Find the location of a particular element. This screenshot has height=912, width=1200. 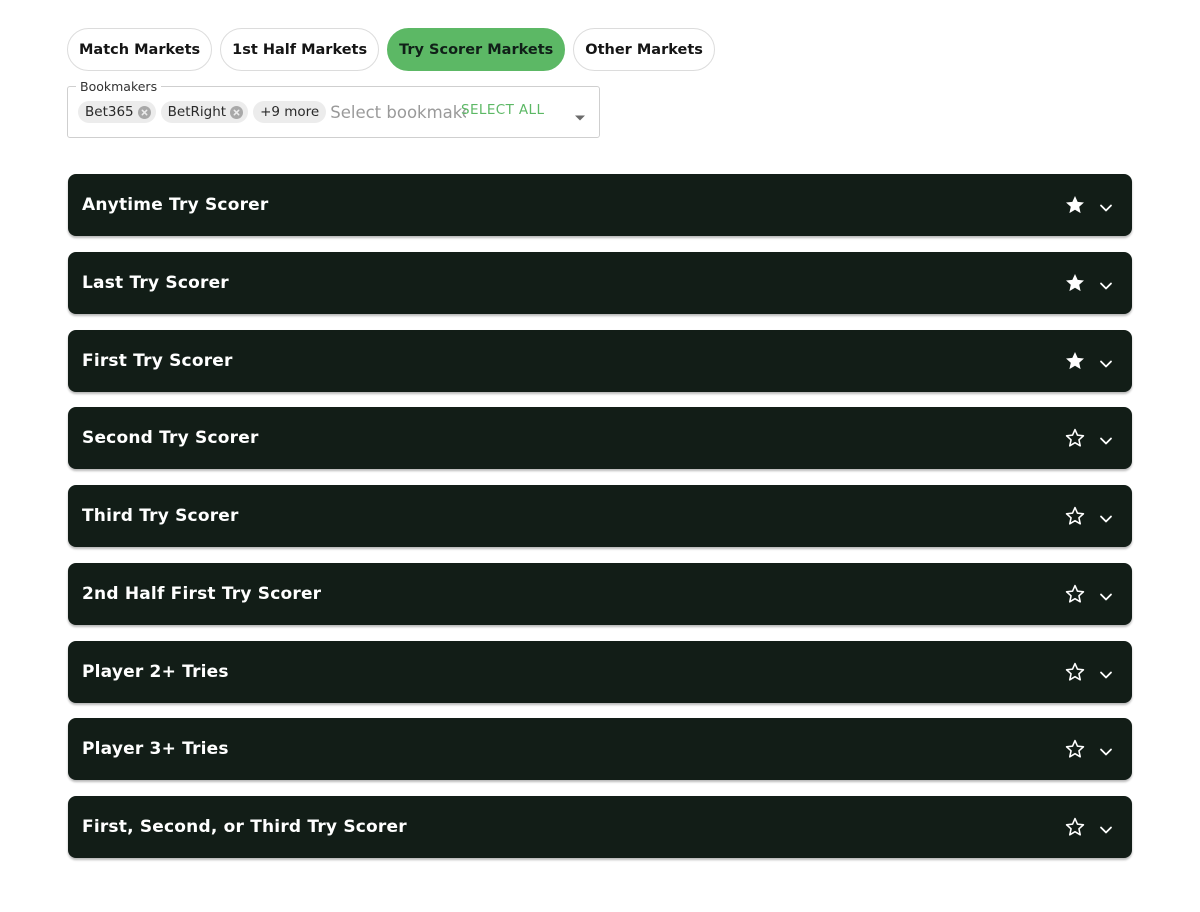

market-title: Second Try Scorer is located at coordinates (170, 438).